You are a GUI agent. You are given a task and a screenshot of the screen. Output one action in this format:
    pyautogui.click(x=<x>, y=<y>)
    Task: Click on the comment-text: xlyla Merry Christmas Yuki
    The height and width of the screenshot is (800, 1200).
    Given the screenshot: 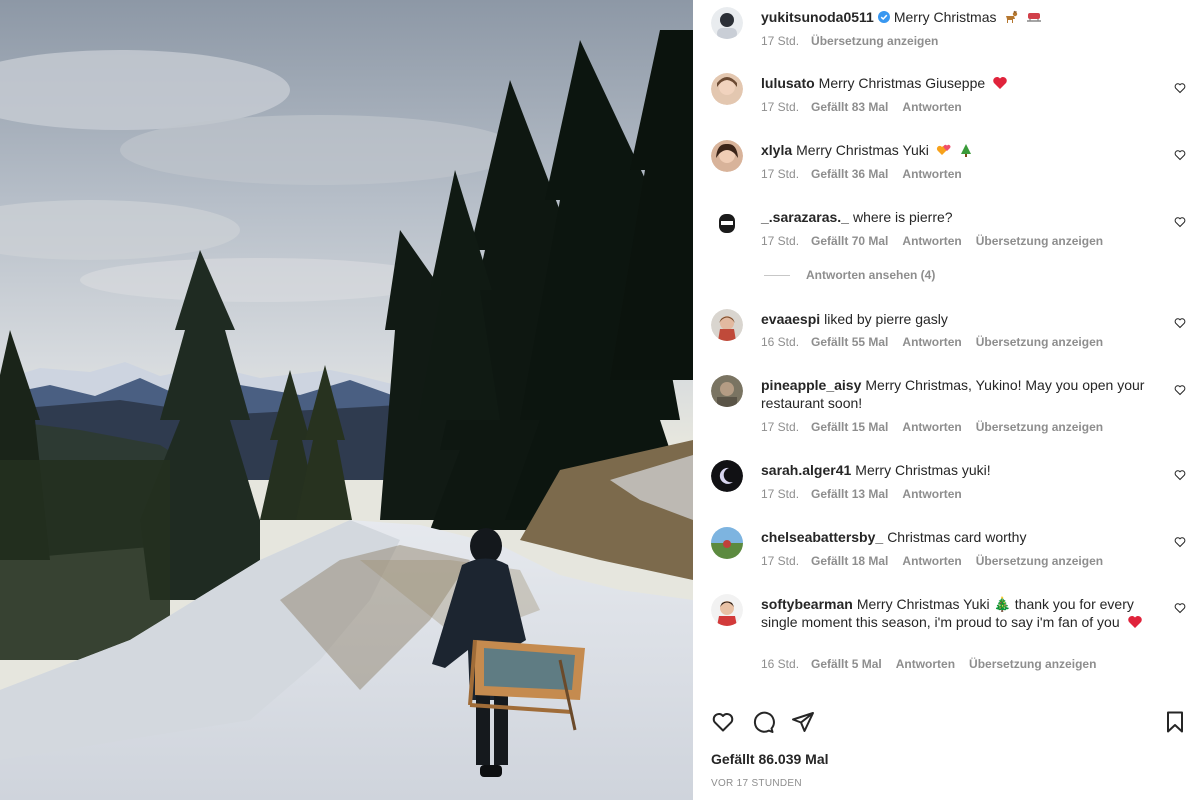 What is the action you would take?
    pyautogui.click(x=961, y=151)
    